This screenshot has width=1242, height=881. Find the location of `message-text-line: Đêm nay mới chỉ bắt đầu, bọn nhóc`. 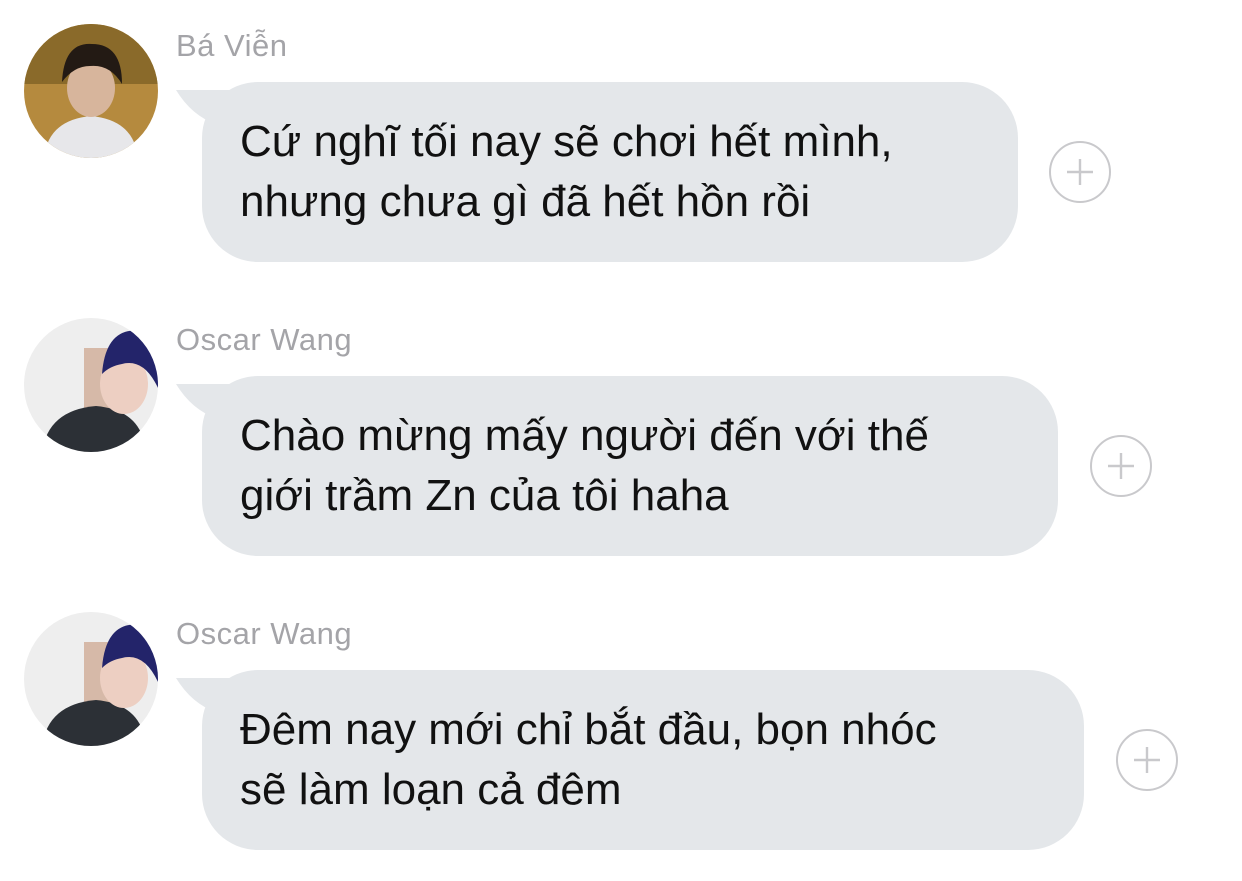

message-text-line: Đêm nay mới chỉ bắt đầu, bọn nhóc is located at coordinates (588, 729).